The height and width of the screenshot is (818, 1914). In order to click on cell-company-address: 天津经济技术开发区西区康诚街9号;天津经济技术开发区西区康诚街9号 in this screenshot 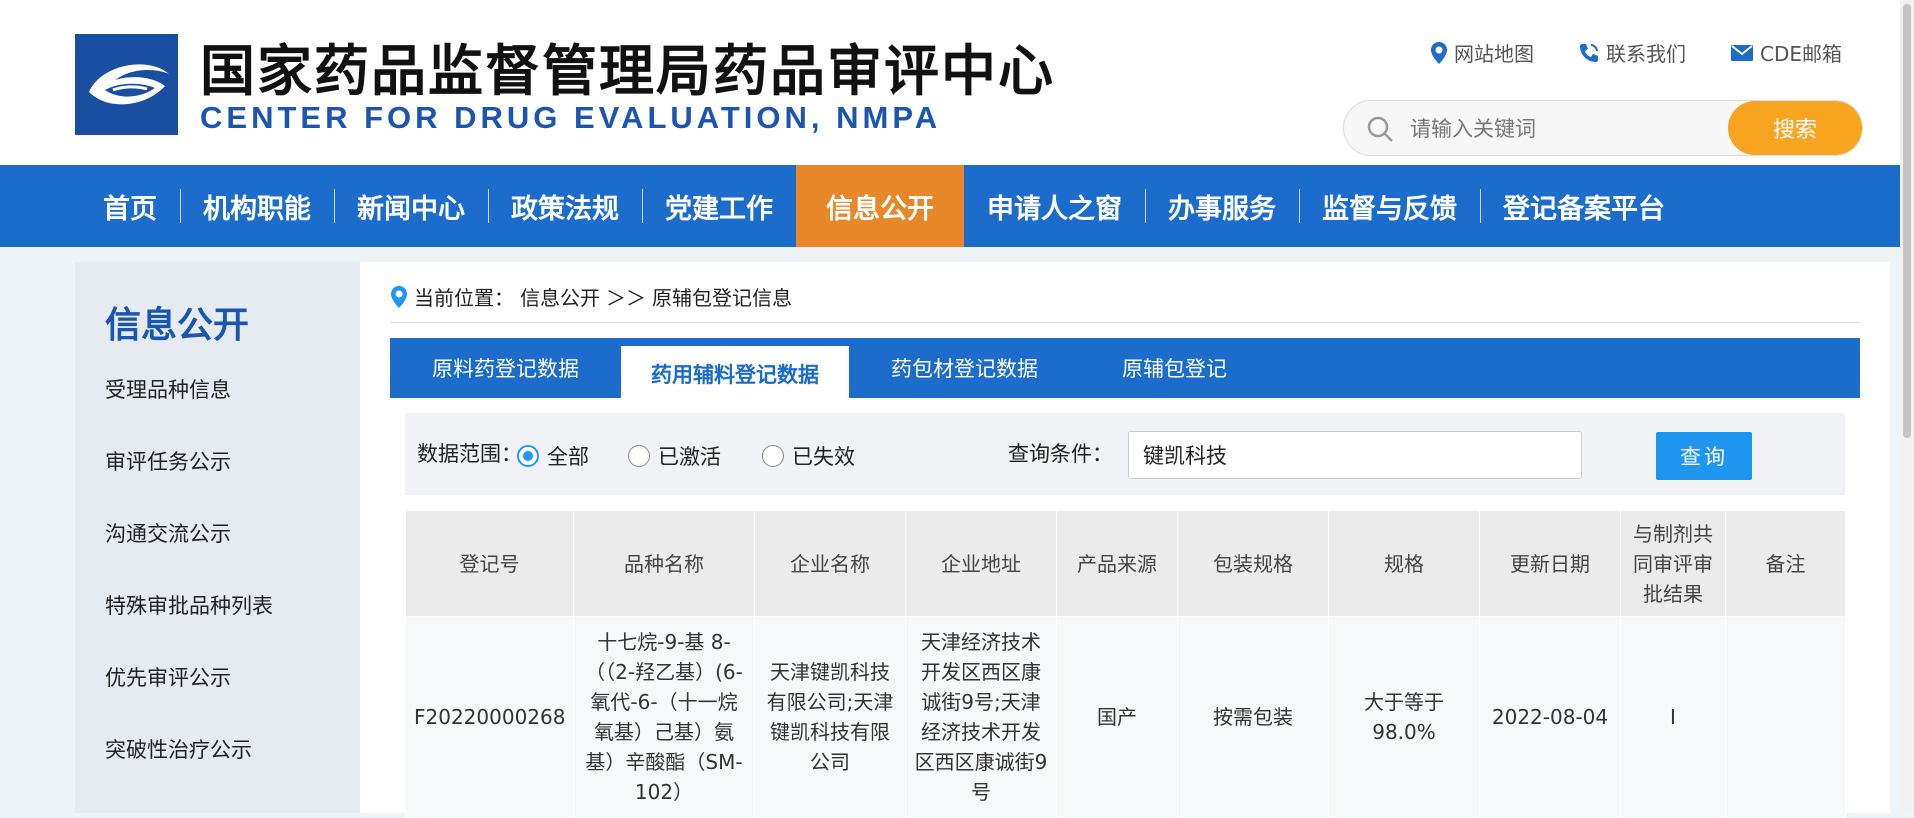, I will do `click(981, 717)`.